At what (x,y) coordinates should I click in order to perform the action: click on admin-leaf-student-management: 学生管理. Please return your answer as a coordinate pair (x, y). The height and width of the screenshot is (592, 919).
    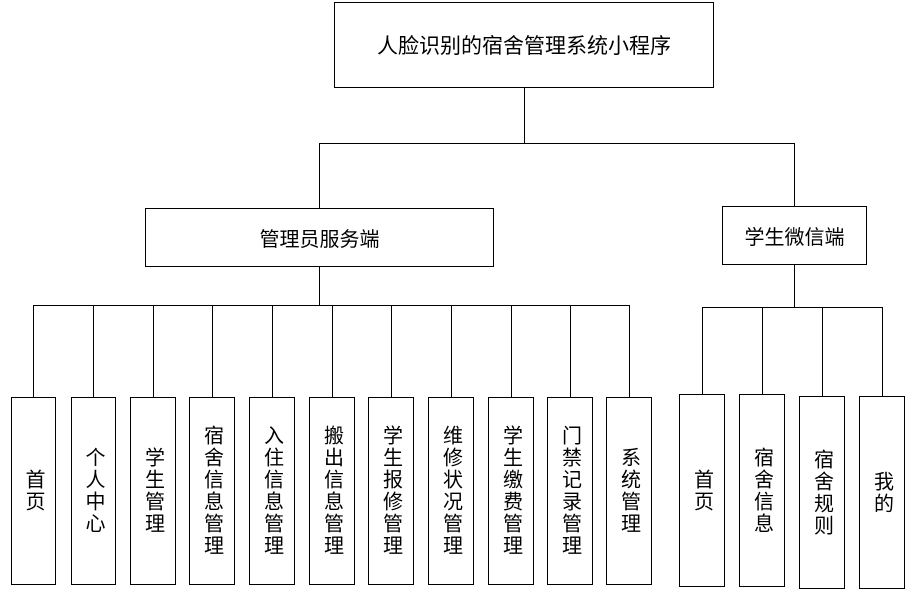
    Looking at the image, I should click on (153, 491).